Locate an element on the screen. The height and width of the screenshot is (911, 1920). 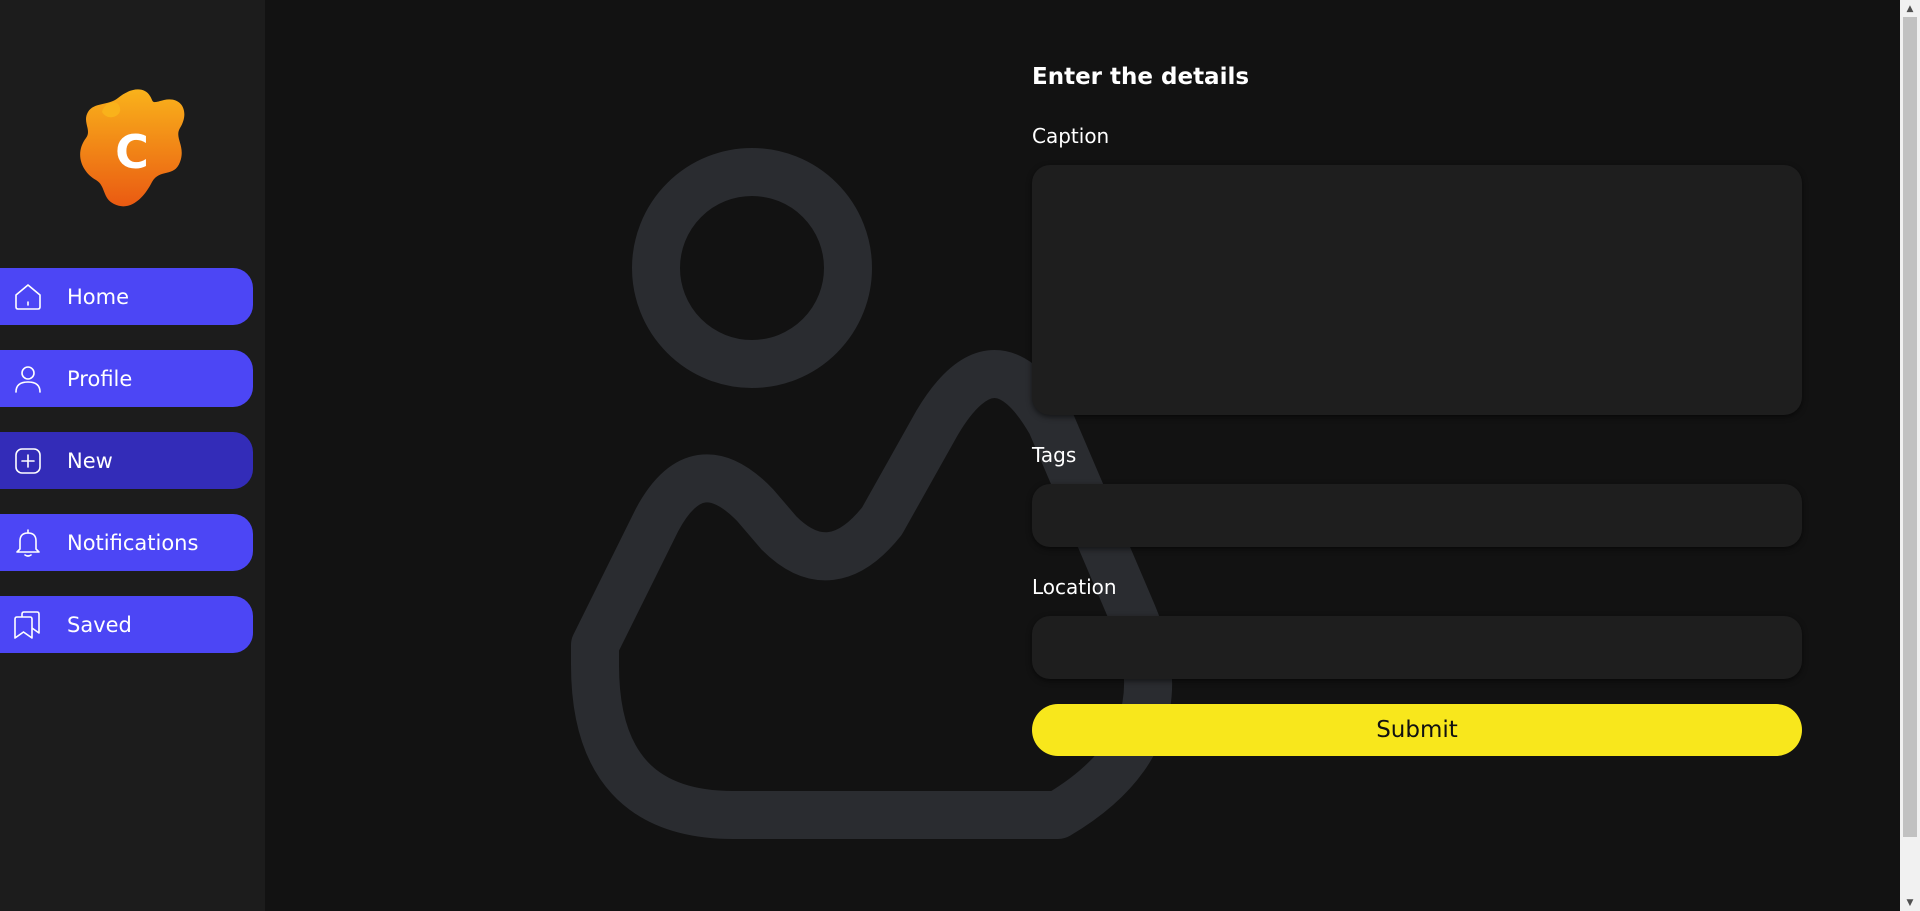
submit-button: Submit is located at coordinates (1417, 730).